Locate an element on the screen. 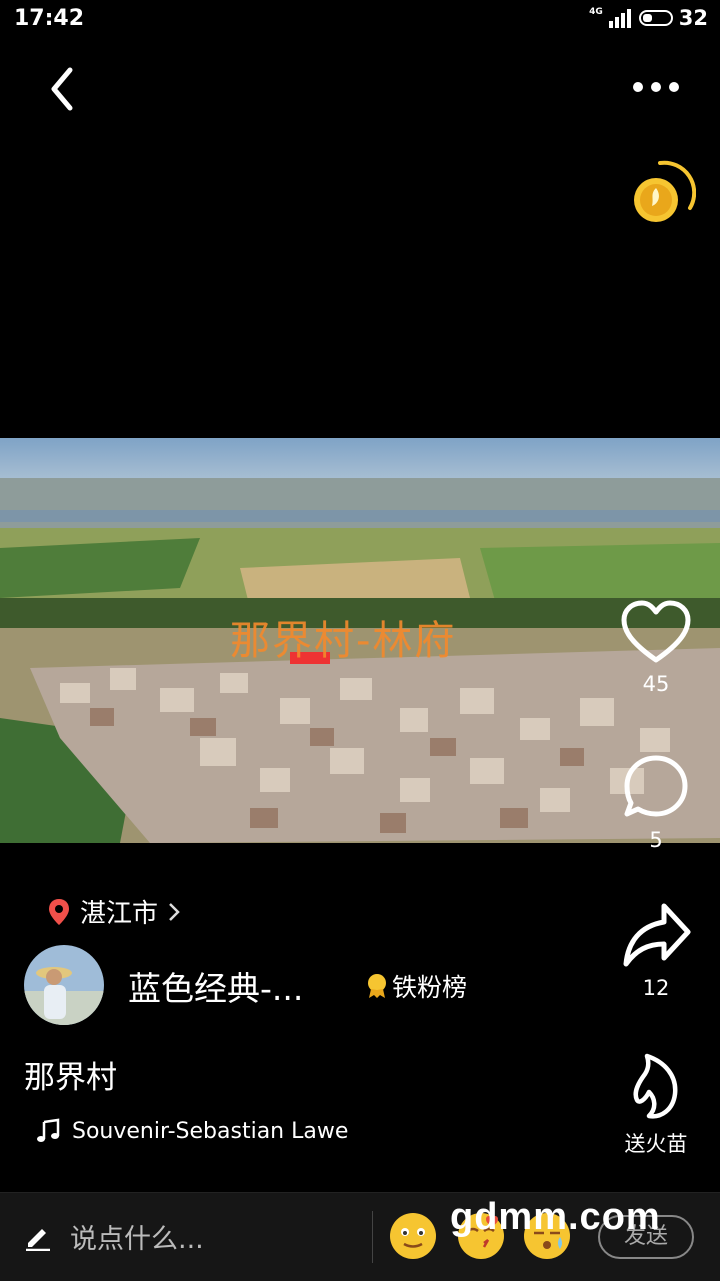 The height and width of the screenshot is (1281, 720). share-count: 12 is located at coordinates (656, 988).